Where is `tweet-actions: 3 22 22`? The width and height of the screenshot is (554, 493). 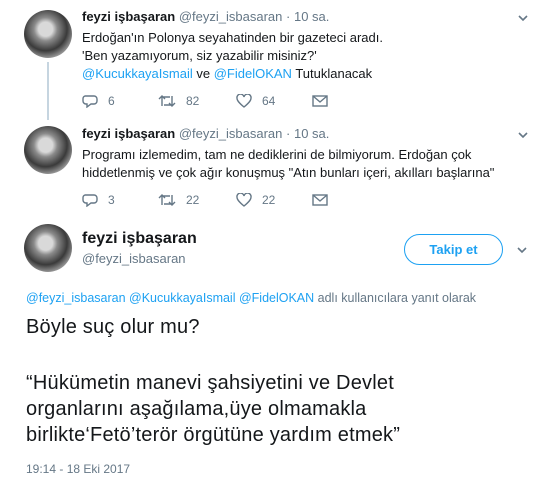 tweet-actions: 3 22 22 is located at coordinates (224, 200).